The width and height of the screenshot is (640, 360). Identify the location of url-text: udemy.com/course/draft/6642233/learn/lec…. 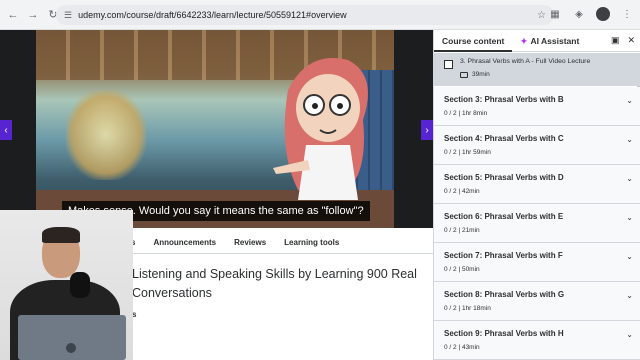
(212, 15).